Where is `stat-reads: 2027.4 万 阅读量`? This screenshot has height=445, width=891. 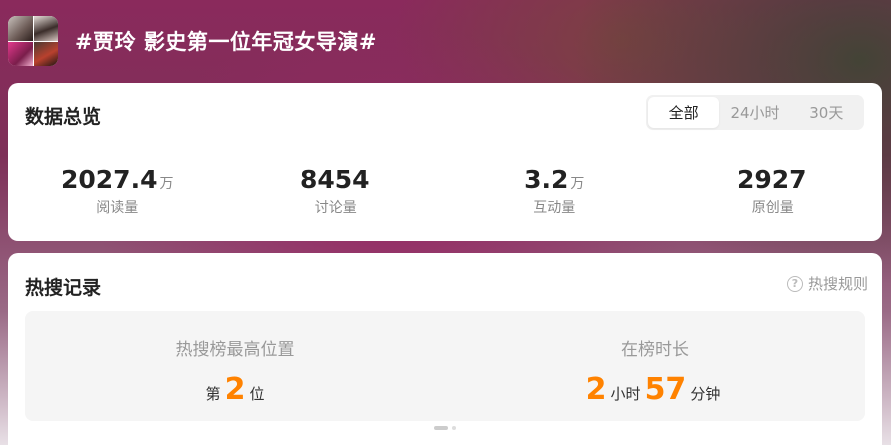
stat-reads: 2027.4 万 阅读量 is located at coordinates (117, 191).